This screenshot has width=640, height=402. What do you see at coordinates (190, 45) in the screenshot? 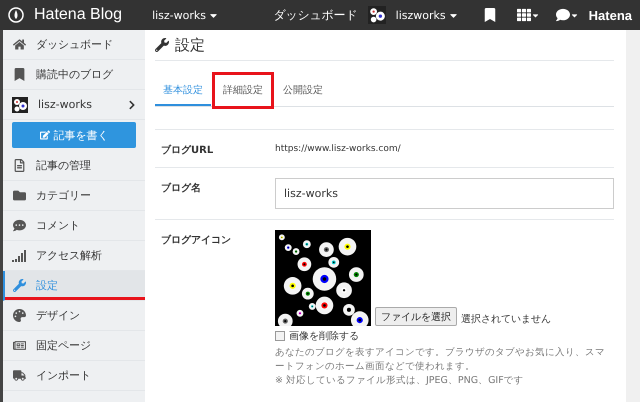
I see `page-title: 設定` at bounding box center [190, 45].